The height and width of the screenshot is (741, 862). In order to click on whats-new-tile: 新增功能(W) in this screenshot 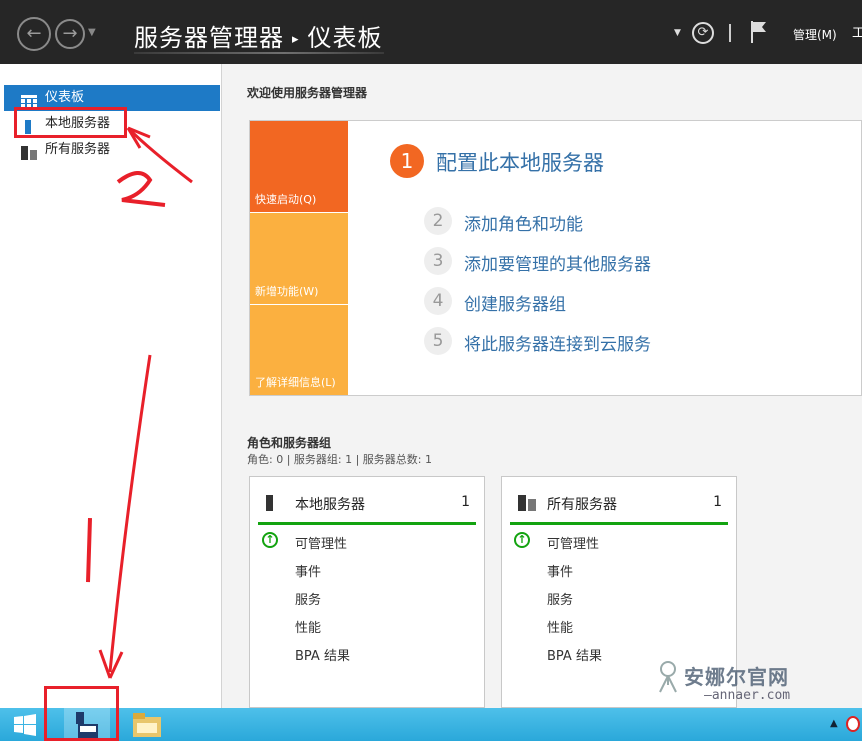, I will do `click(299, 258)`.